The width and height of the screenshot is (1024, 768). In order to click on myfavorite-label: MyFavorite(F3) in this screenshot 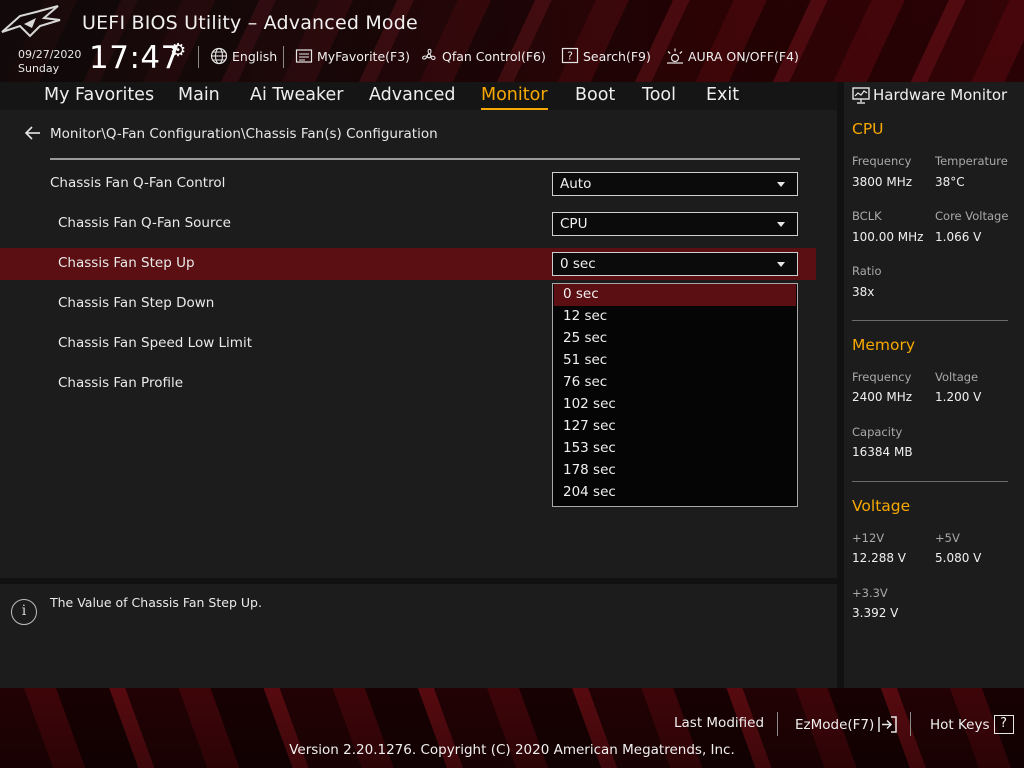, I will do `click(364, 56)`.